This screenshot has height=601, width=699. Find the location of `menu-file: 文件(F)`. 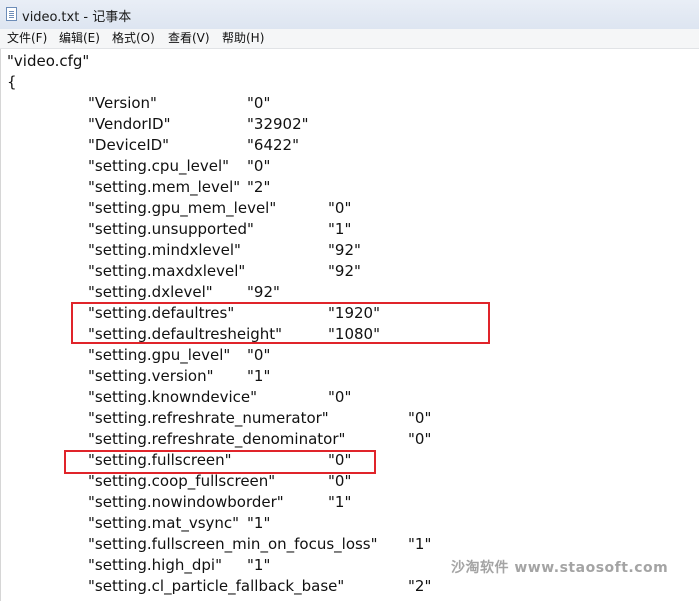

menu-file: 文件(F) is located at coordinates (27, 38).